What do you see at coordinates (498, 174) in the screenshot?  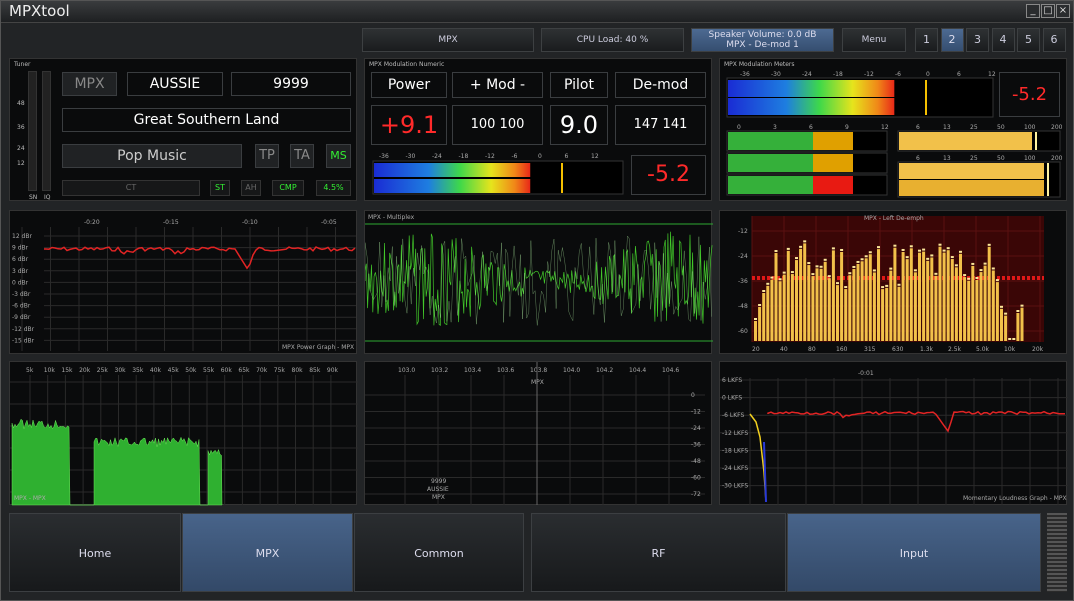 I see `numeric-level-meter: -36 -30 -24 -18 -12 -6 0 6 12` at bounding box center [498, 174].